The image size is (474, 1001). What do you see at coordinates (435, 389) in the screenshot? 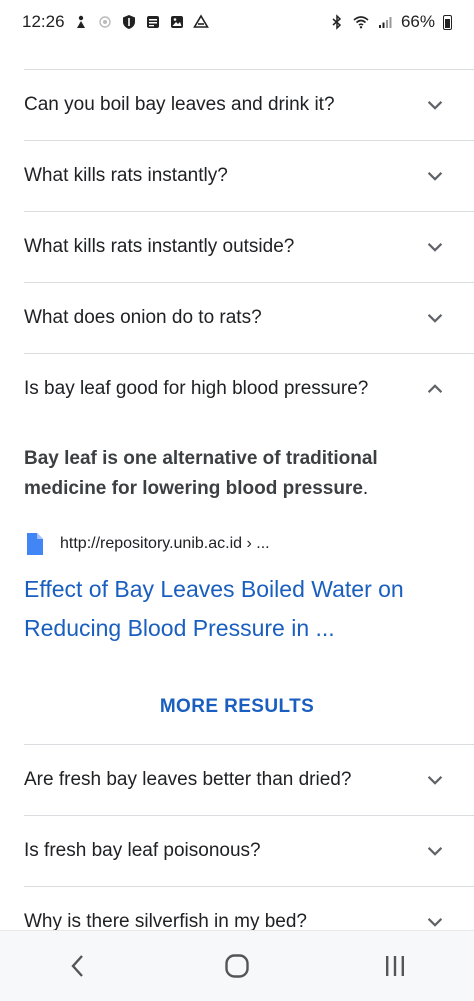
I see `chevron-up-icon` at bounding box center [435, 389].